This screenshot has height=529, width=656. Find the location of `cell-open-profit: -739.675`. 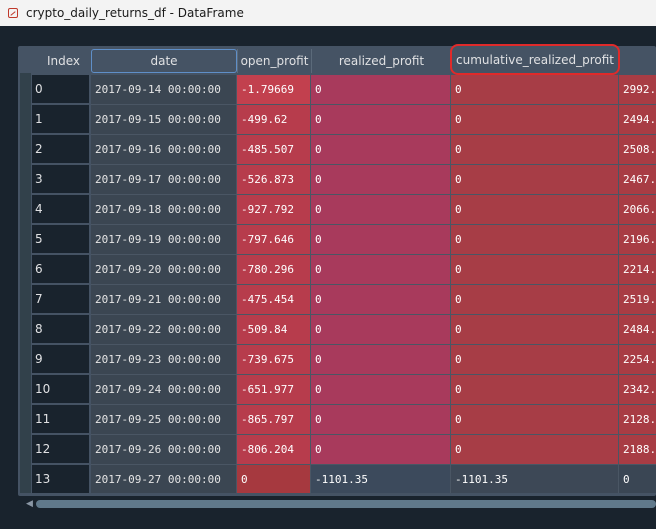

cell-open-profit: -739.675 is located at coordinates (274, 360).